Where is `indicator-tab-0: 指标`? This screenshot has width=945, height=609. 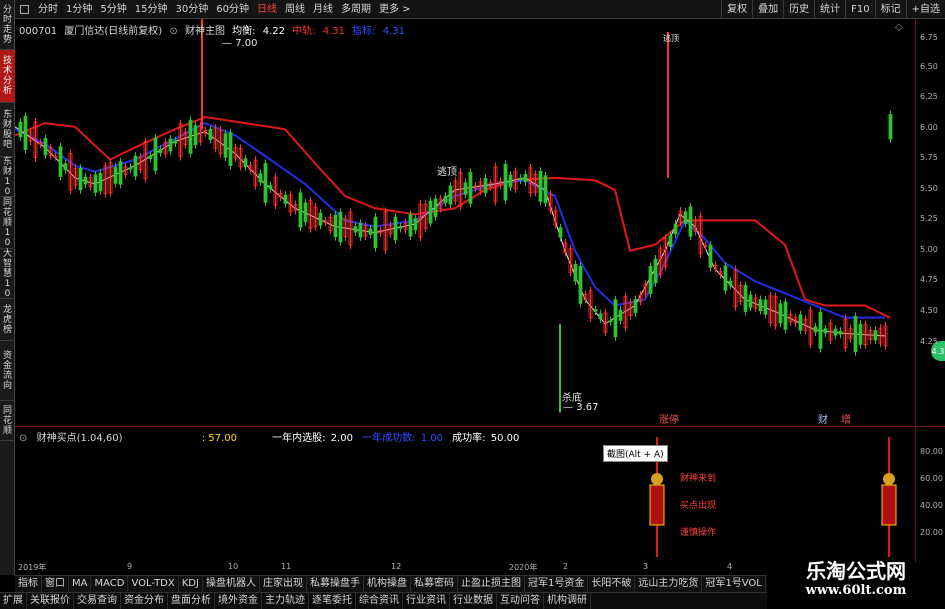
indicator-tab-0: 指标 is located at coordinates (28, 584).